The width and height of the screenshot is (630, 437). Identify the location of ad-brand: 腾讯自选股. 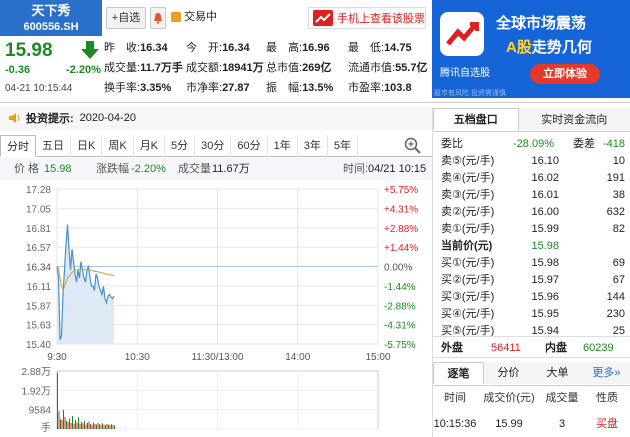
(465, 73).